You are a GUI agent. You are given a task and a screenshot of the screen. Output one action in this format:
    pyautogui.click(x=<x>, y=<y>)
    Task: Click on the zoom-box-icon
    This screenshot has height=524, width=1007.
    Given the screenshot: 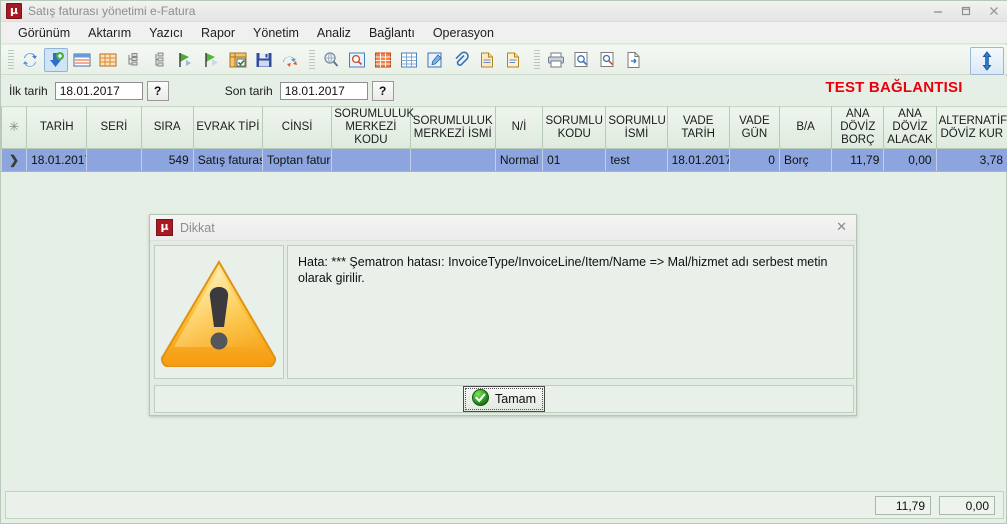 What is the action you would take?
    pyautogui.click(x=357, y=60)
    